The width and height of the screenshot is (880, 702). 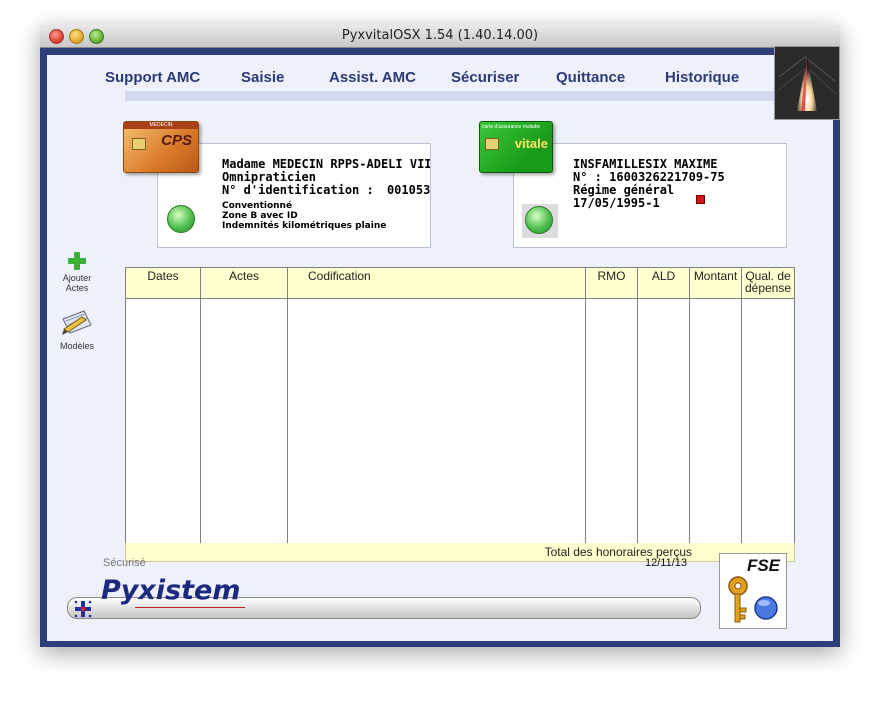 I want to click on col-header-codification: Codification, so click(x=368, y=276).